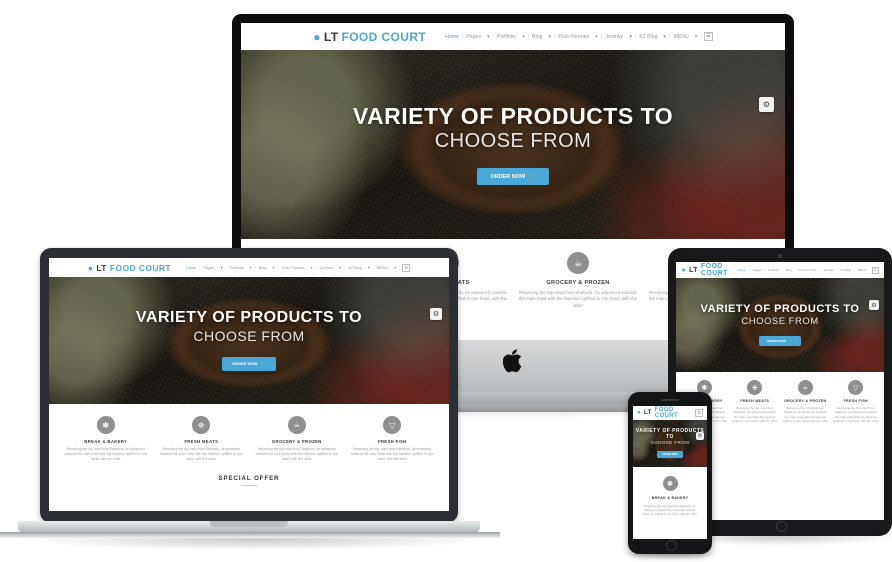 This screenshot has height=562, width=892. Describe the element at coordinates (670, 400) in the screenshot. I see `phone-speaker-icon` at that location.